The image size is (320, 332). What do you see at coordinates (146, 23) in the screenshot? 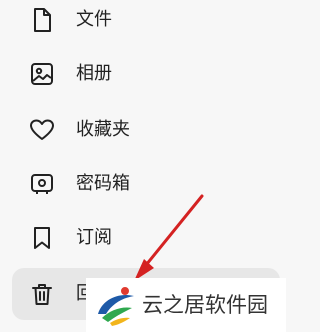
I see `sidebar-item-files: 文件` at bounding box center [146, 23].